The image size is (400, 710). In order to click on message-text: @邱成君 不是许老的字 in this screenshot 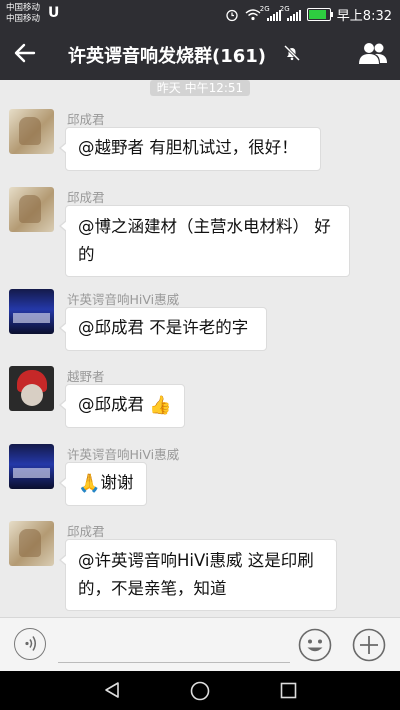, I will do `click(163, 327)`.